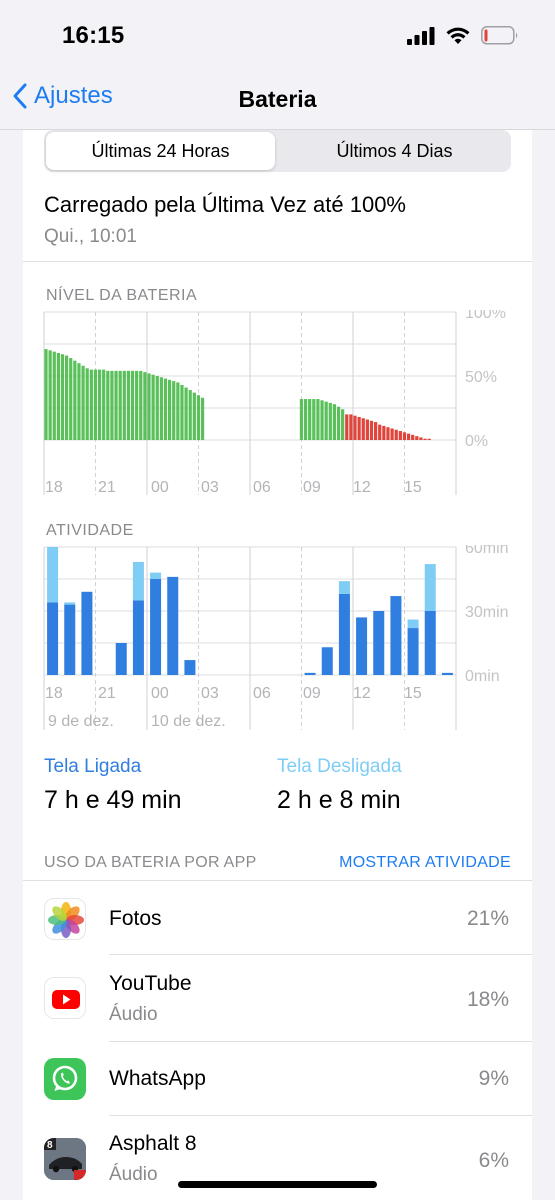 The height and width of the screenshot is (1200, 555). Describe the element at coordinates (482, 676) in the screenshot. I see `y-tick-label: 0min` at that location.